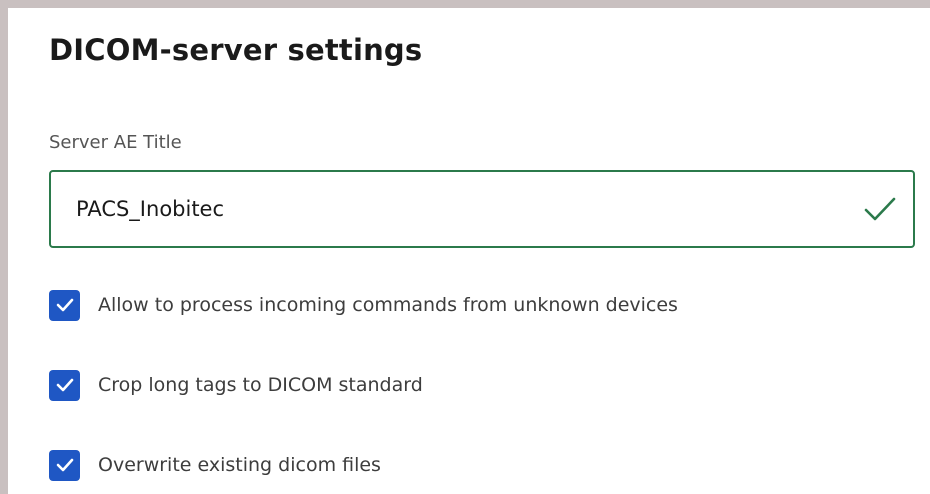 This screenshot has height=494, width=930. Describe the element at coordinates (260, 385) in the screenshot. I see `crop-long-tags-label: Crop long tags to DICOM standard` at that location.